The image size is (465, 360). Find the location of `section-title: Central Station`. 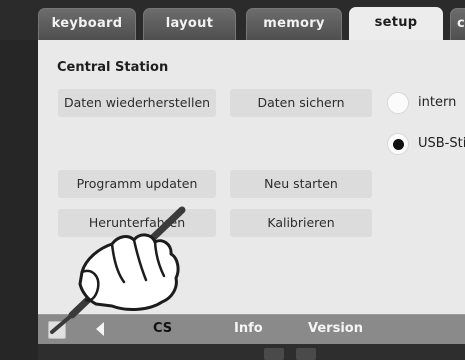

section-title: Central Station is located at coordinates (113, 67).